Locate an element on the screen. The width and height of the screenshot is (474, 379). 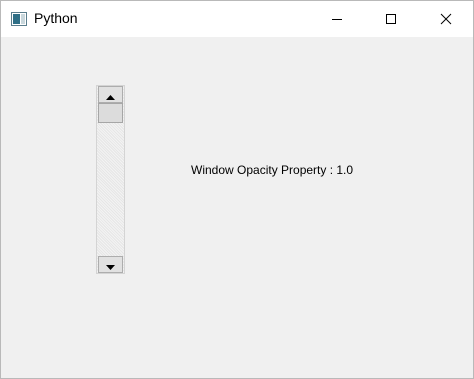
scroll-down-button is located at coordinates (110, 264).